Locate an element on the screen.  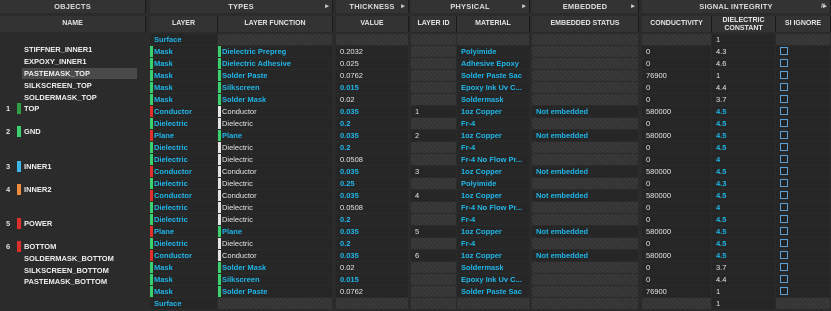
cell-value: 0.2 is located at coordinates (372, 147).